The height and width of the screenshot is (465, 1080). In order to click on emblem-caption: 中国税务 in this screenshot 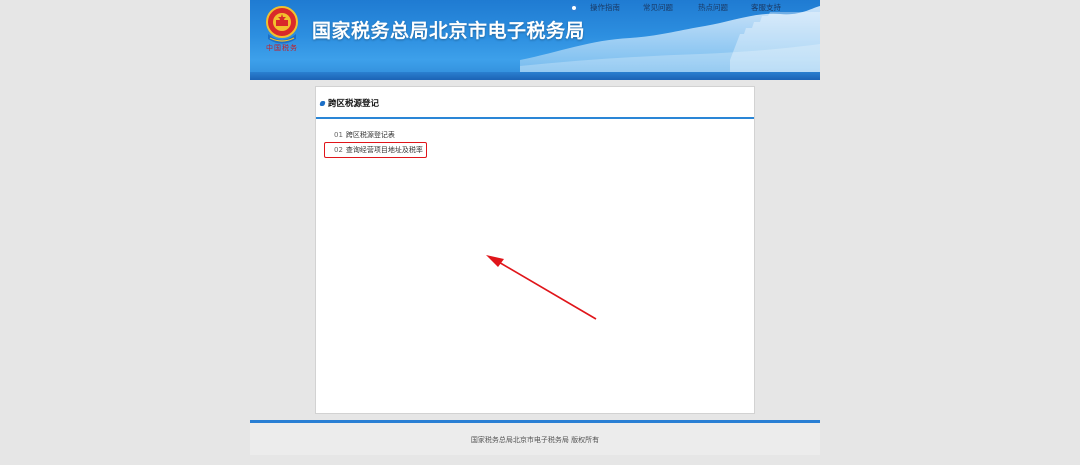, I will do `click(282, 48)`.